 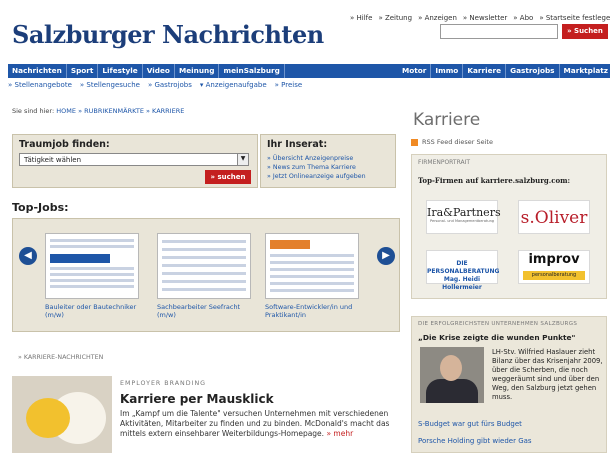 I want to click on breadcrumb-prefix: Sie sind hier:, so click(x=33, y=111).